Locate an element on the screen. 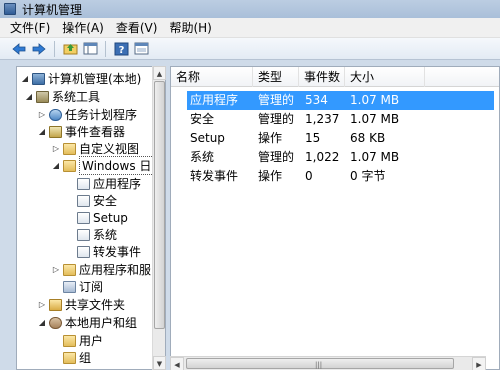 Image resolution: width=500 pixels, height=370 pixels. menu-bar: 文件(F) 操作(A) 查看(V) 帮助(H) is located at coordinates (250, 28).